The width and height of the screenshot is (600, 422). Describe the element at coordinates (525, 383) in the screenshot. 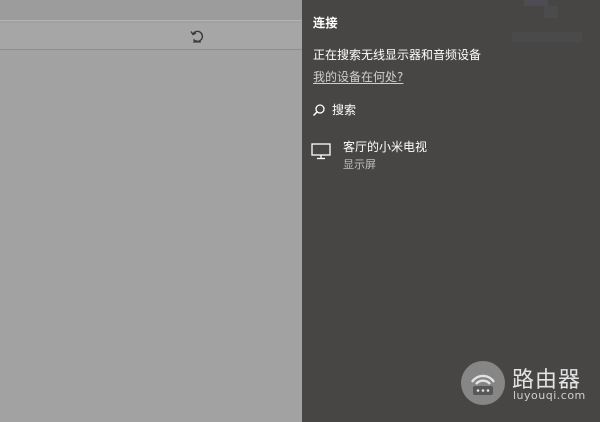

I see `watermark: 路由器 luyouqi.com` at that location.